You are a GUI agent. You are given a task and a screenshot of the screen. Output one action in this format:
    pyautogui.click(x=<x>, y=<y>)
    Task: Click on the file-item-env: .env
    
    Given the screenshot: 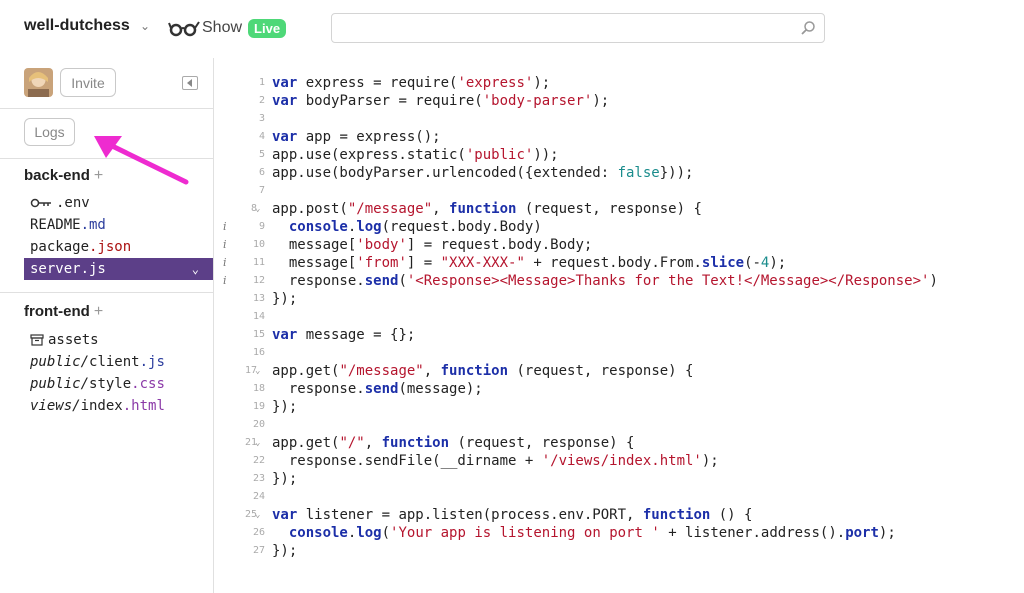 What is the action you would take?
    pyautogui.click(x=118, y=203)
    